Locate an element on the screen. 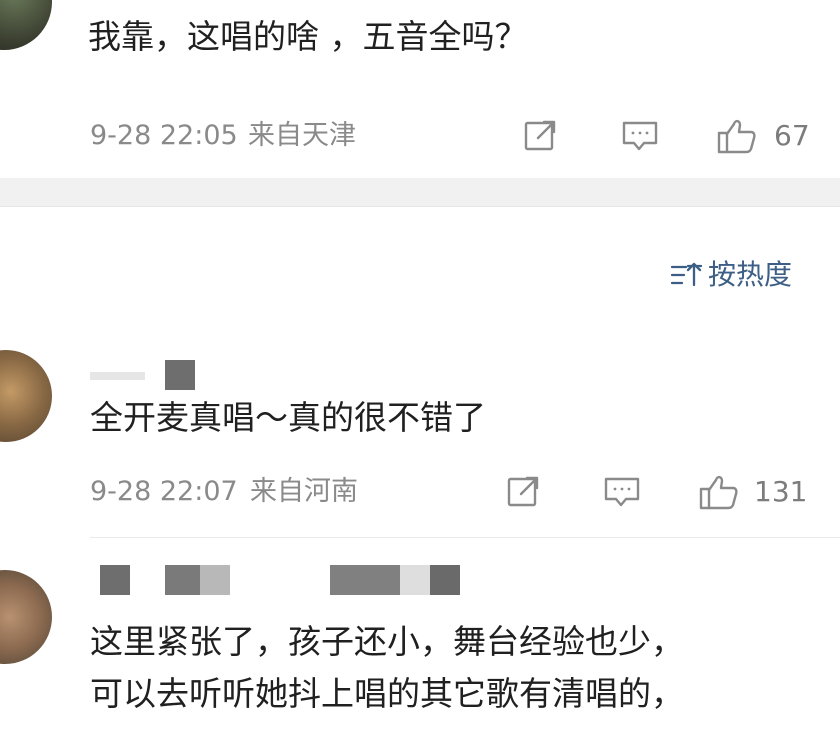 This screenshot has height=733, width=840. sort-by-hot-button: 按热度 is located at coordinates (740, 275).